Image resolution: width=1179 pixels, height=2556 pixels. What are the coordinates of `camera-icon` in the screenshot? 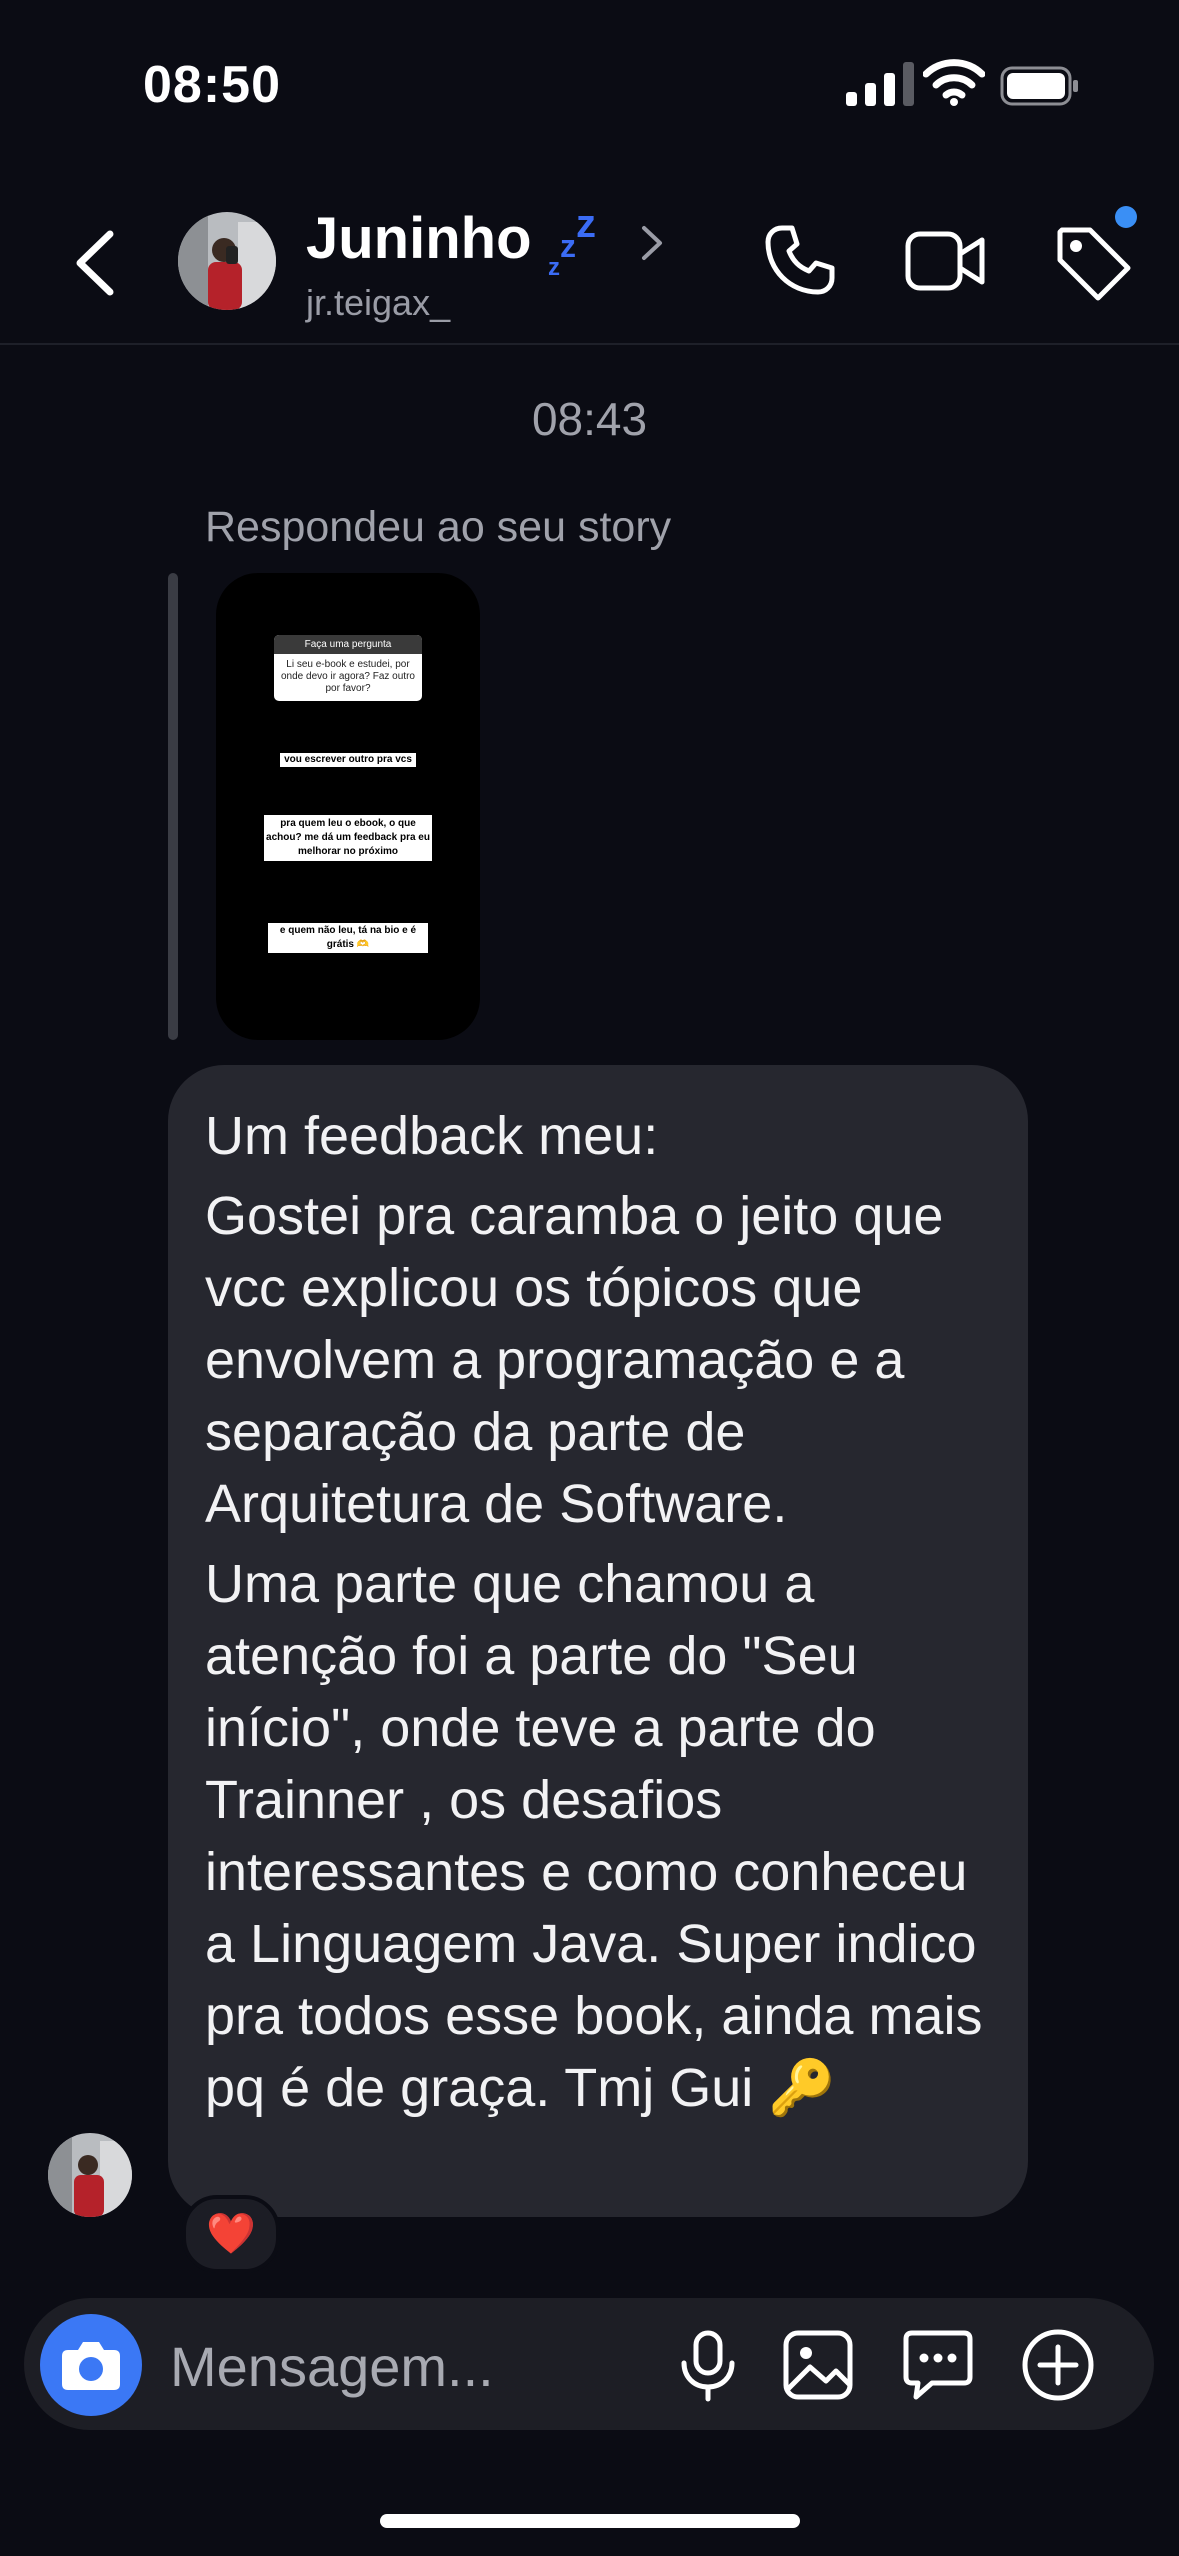 It's located at (91, 2366).